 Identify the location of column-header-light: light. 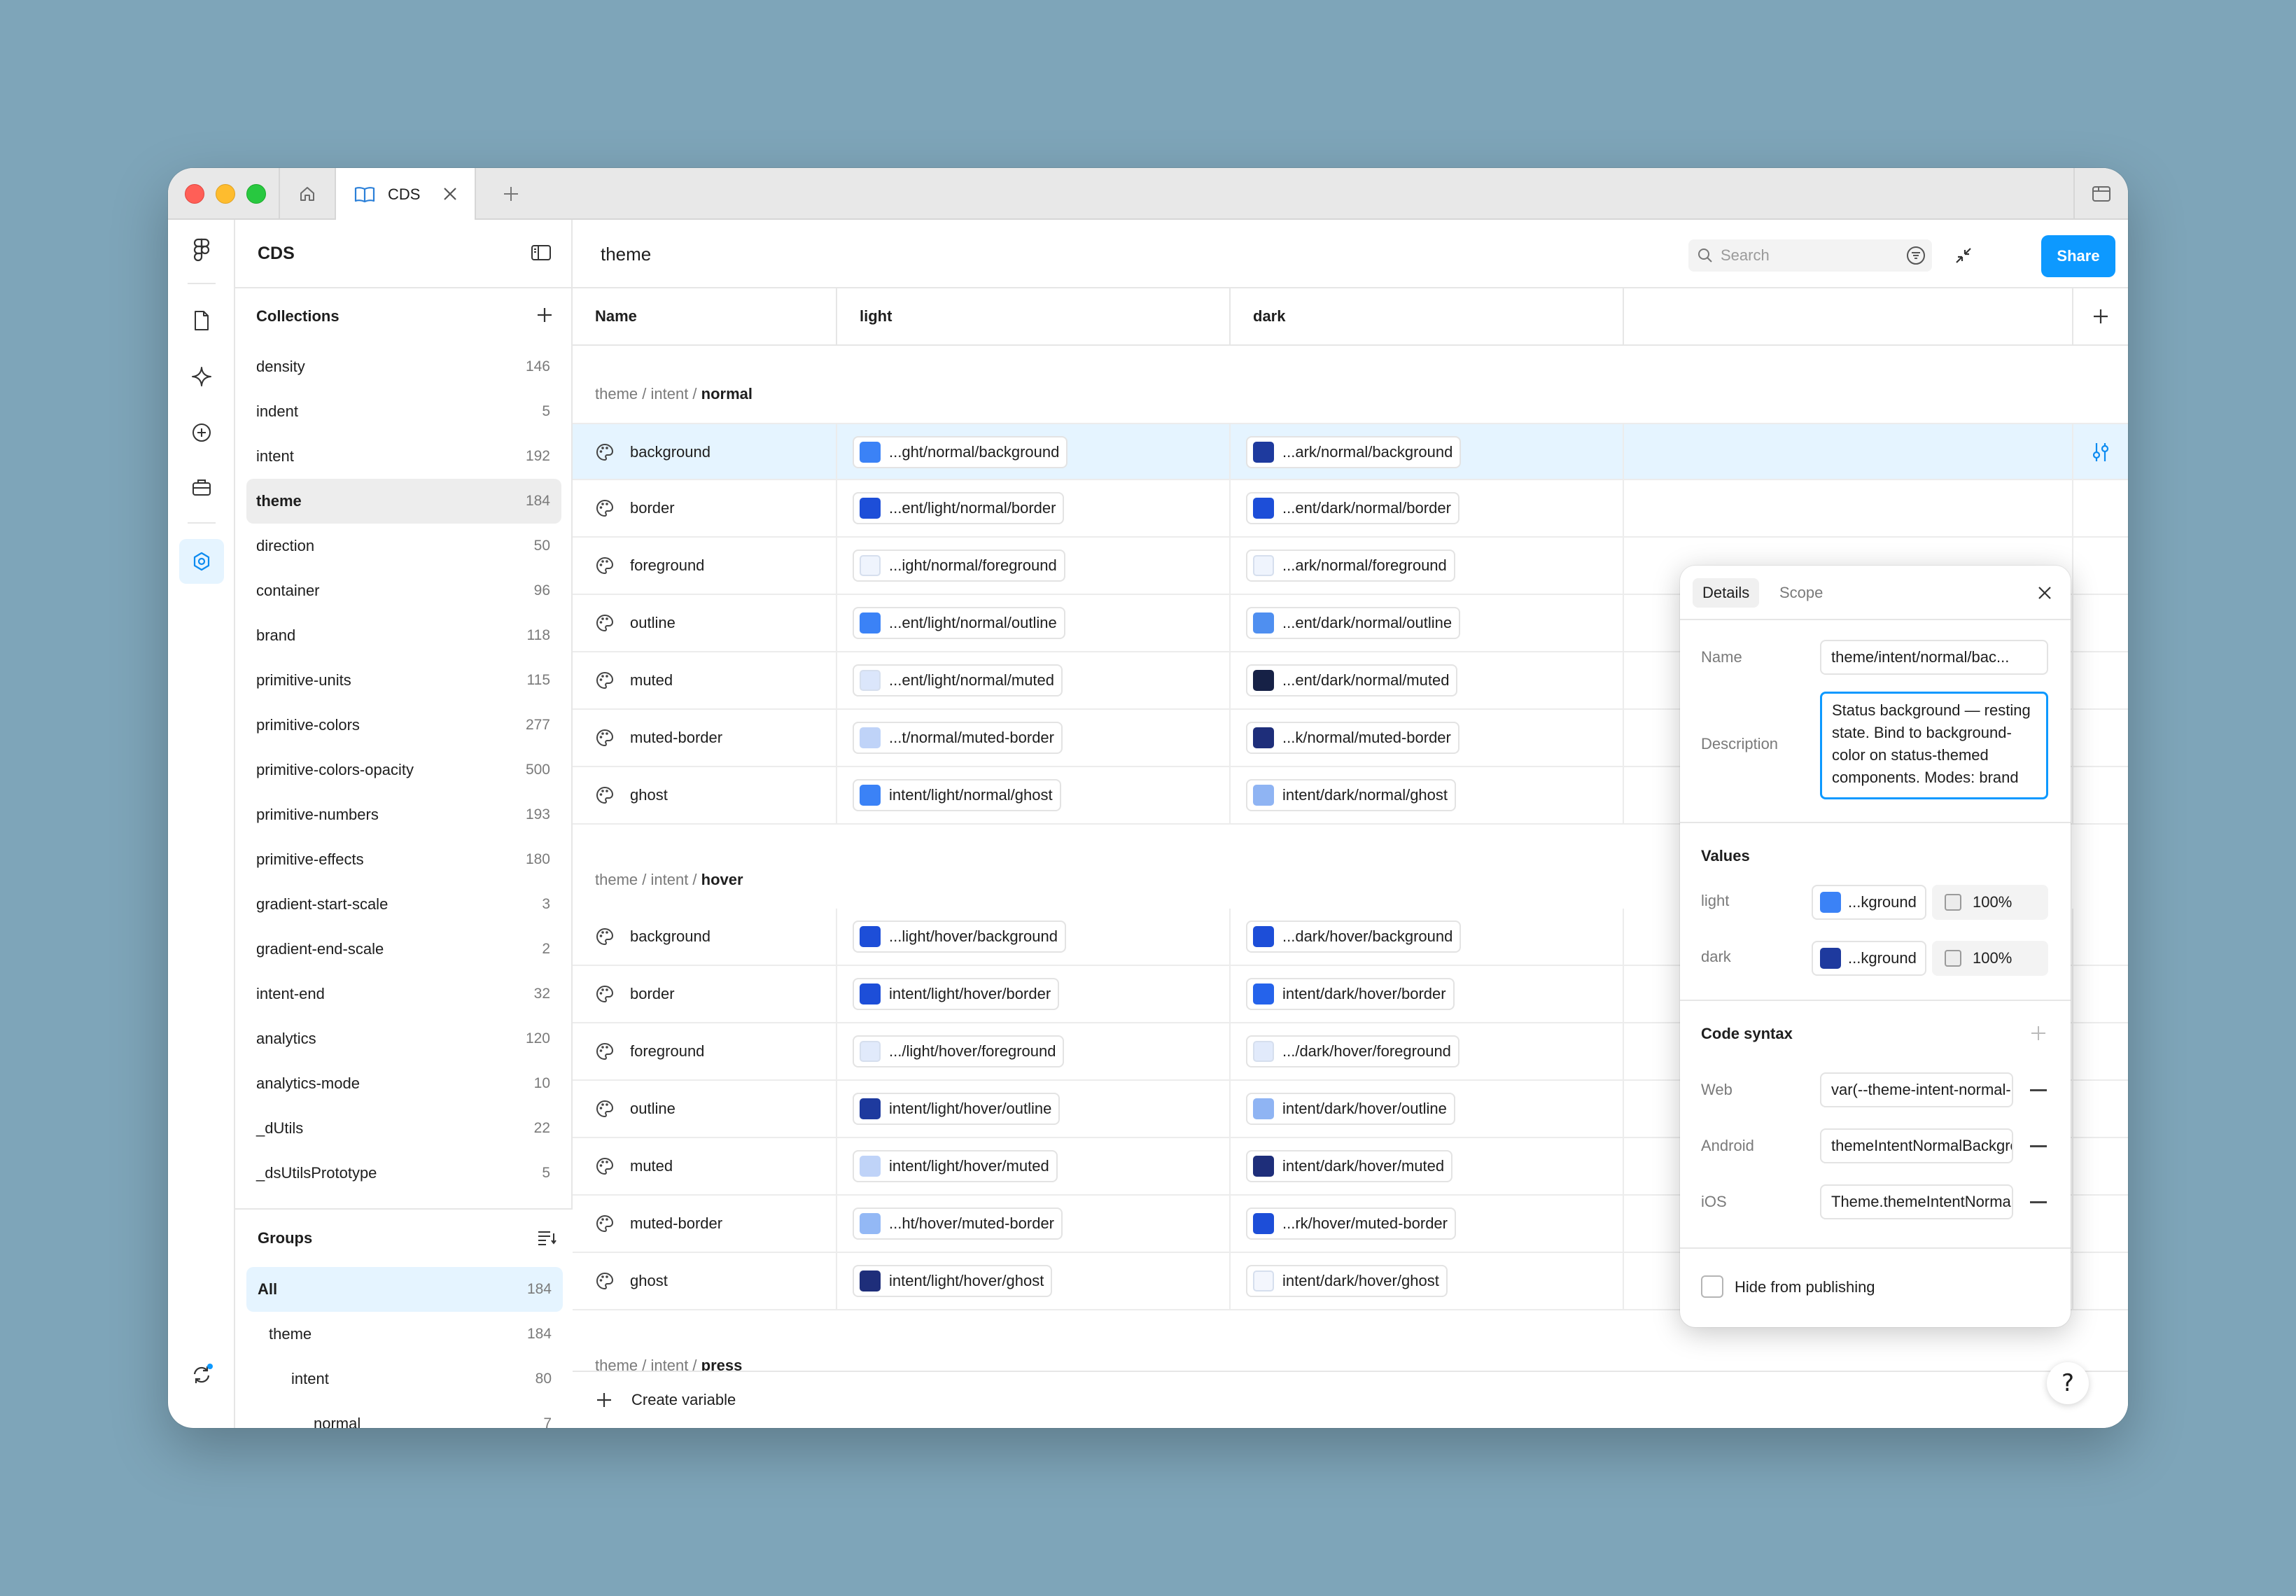
(1034, 316).